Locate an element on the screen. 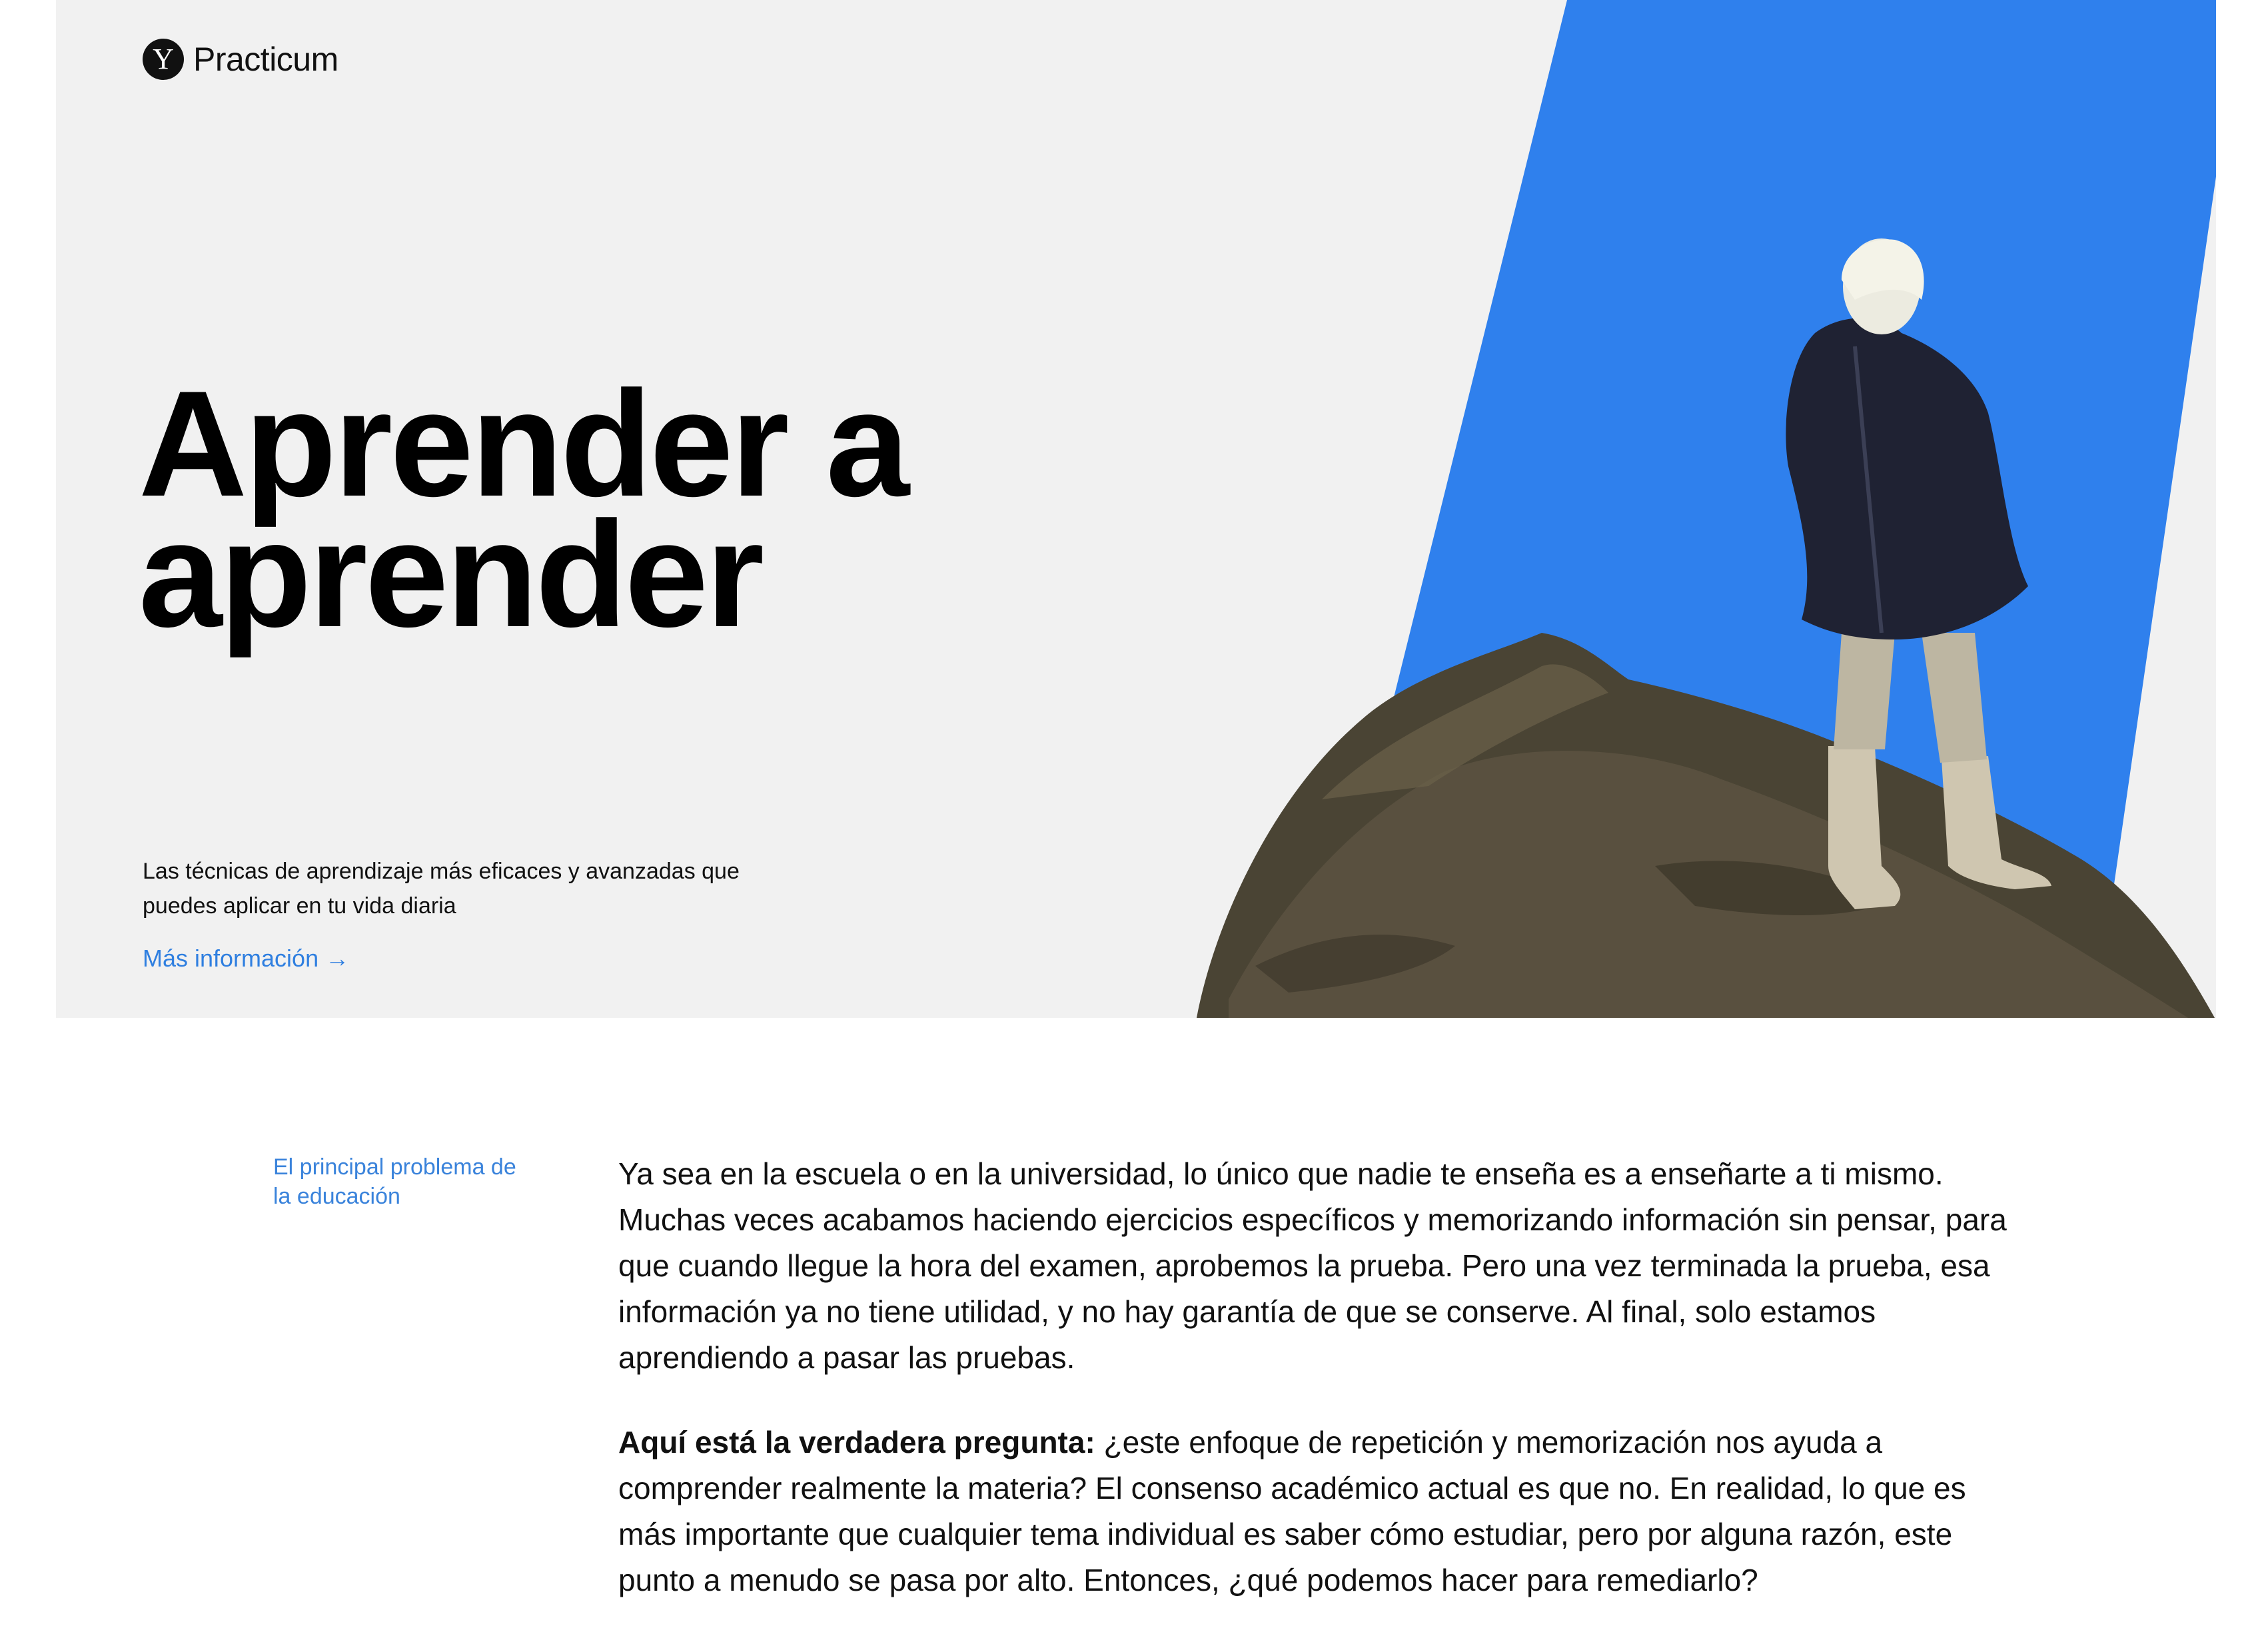 Image resolution: width=2268 pixels, height=1642 pixels. brand-logo: Y Practicum is located at coordinates (240, 60).